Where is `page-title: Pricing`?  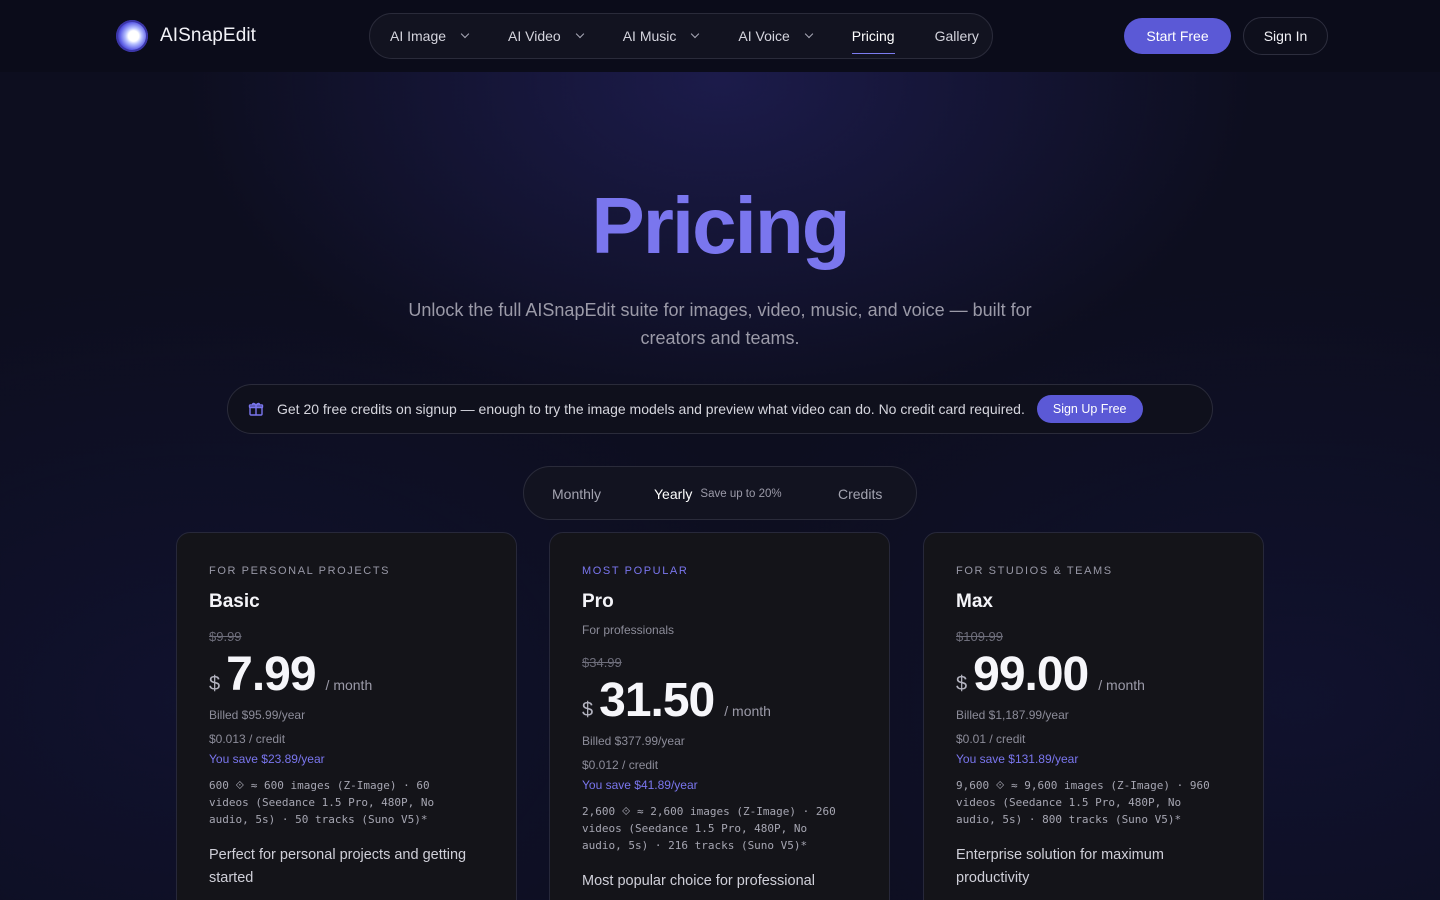 page-title: Pricing is located at coordinates (720, 225).